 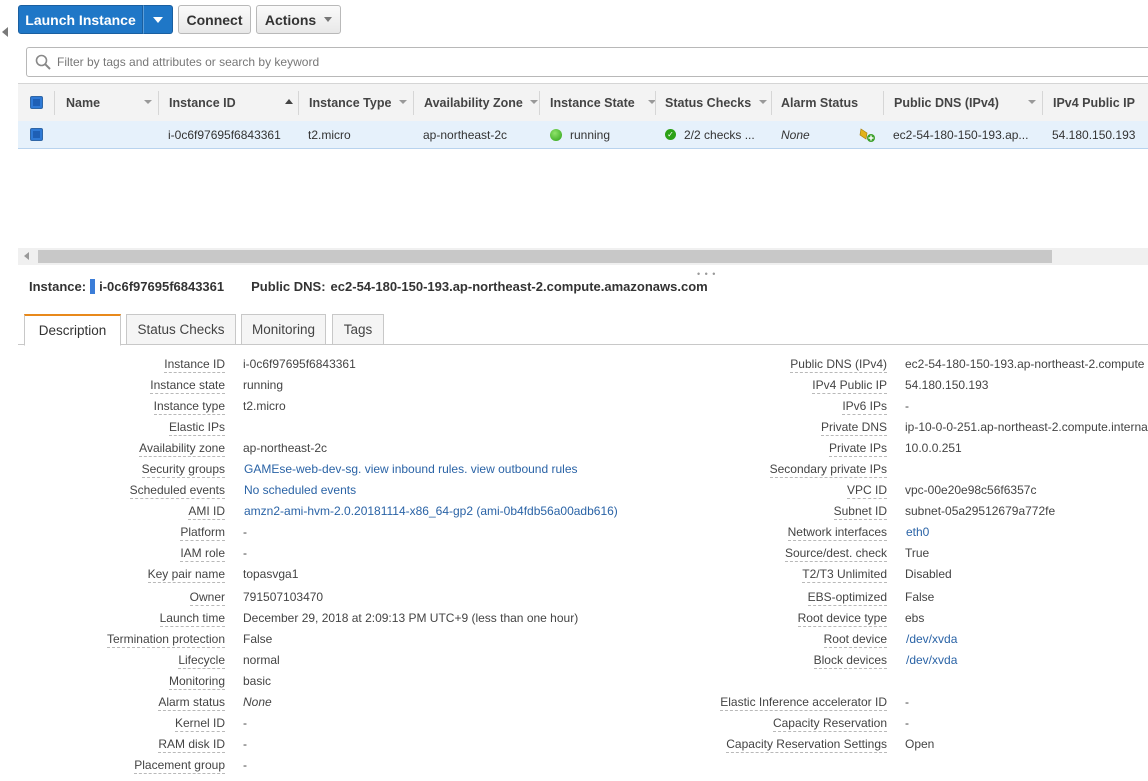 I want to click on detail-label: Owner, so click(x=207, y=598).